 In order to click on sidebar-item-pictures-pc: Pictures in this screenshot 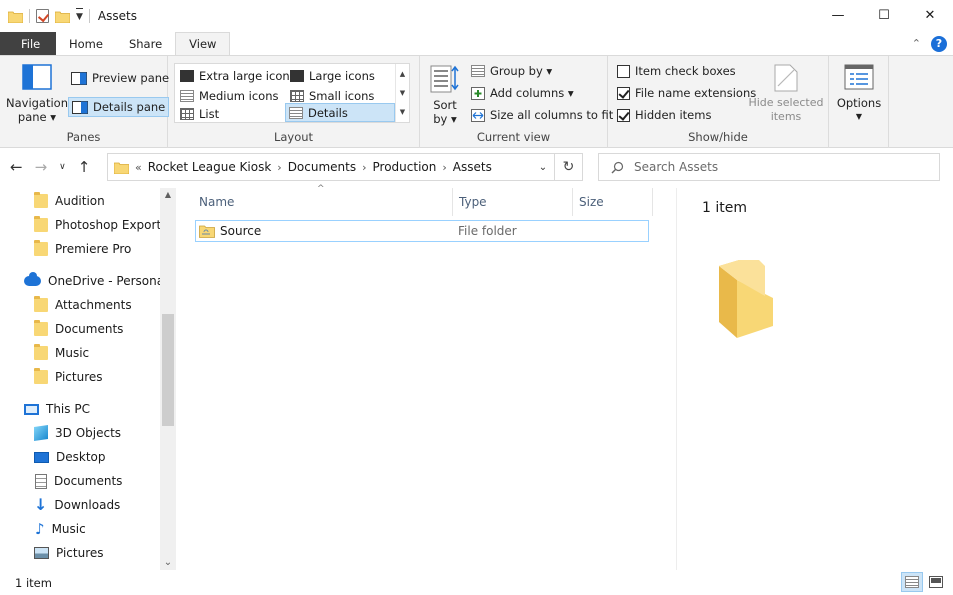, I will do `click(69, 553)`.